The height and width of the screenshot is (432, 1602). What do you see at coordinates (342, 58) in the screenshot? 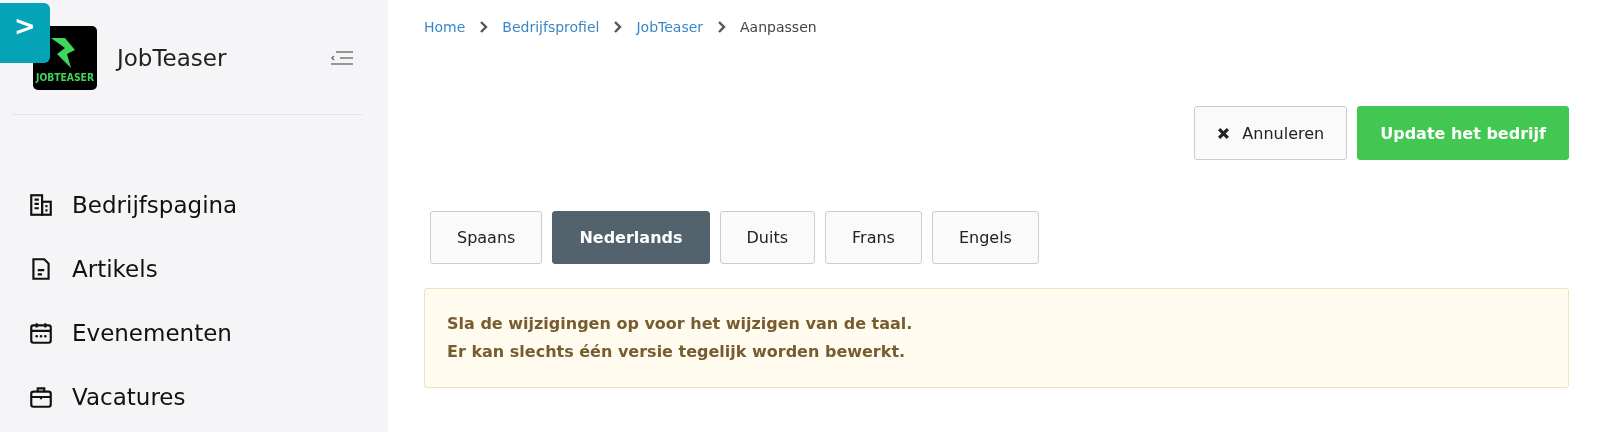
I see `collapse-menu-icon` at bounding box center [342, 58].